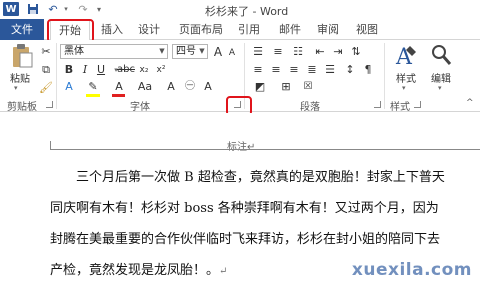 The height and width of the screenshot is (288, 480). I want to click on word-app-icon: W, so click(11, 9).